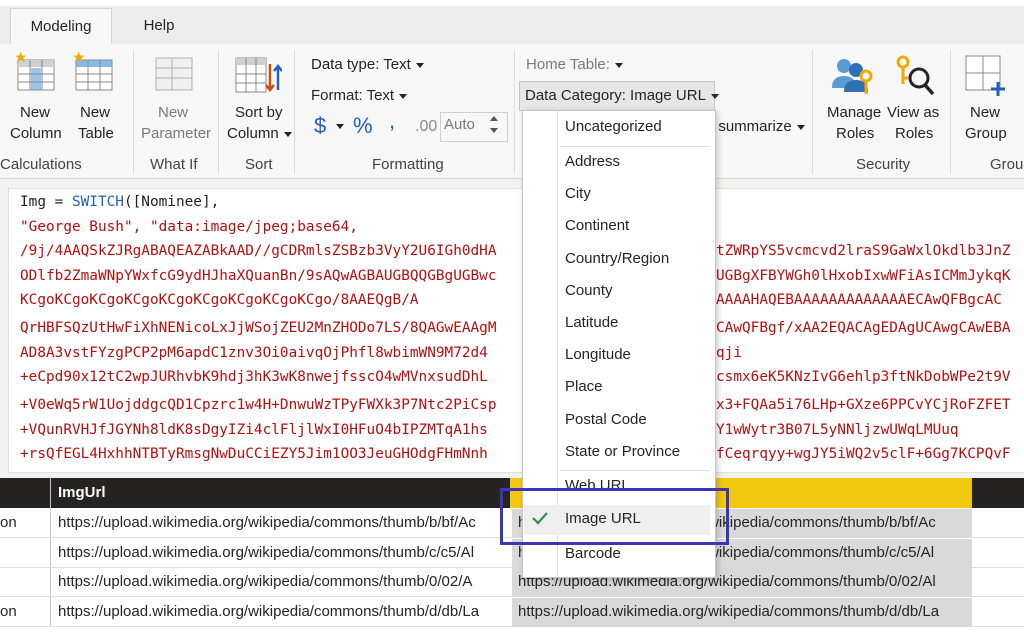  I want to click on view-as-roles-icon, so click(915, 78).